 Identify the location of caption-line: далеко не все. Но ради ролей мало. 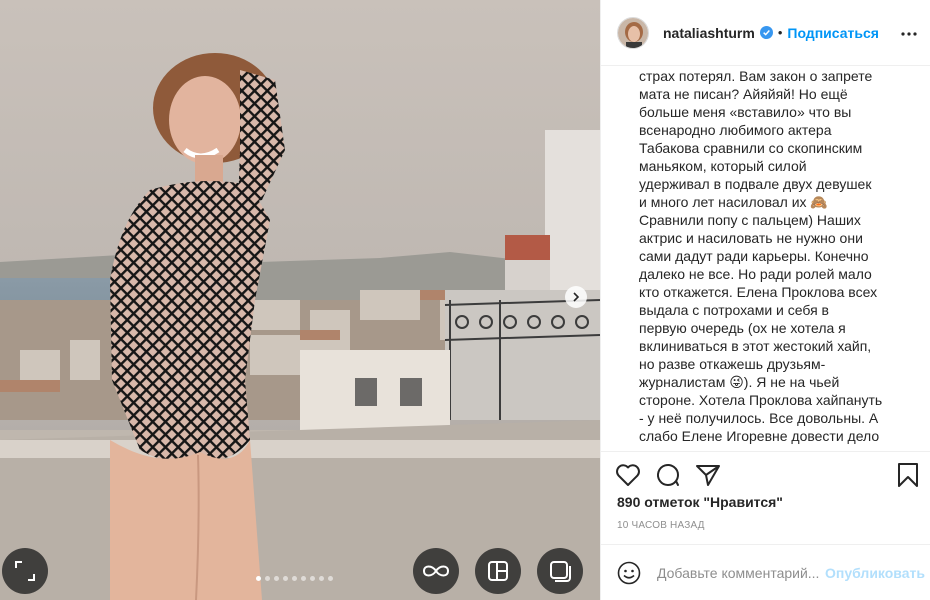
(755, 274).